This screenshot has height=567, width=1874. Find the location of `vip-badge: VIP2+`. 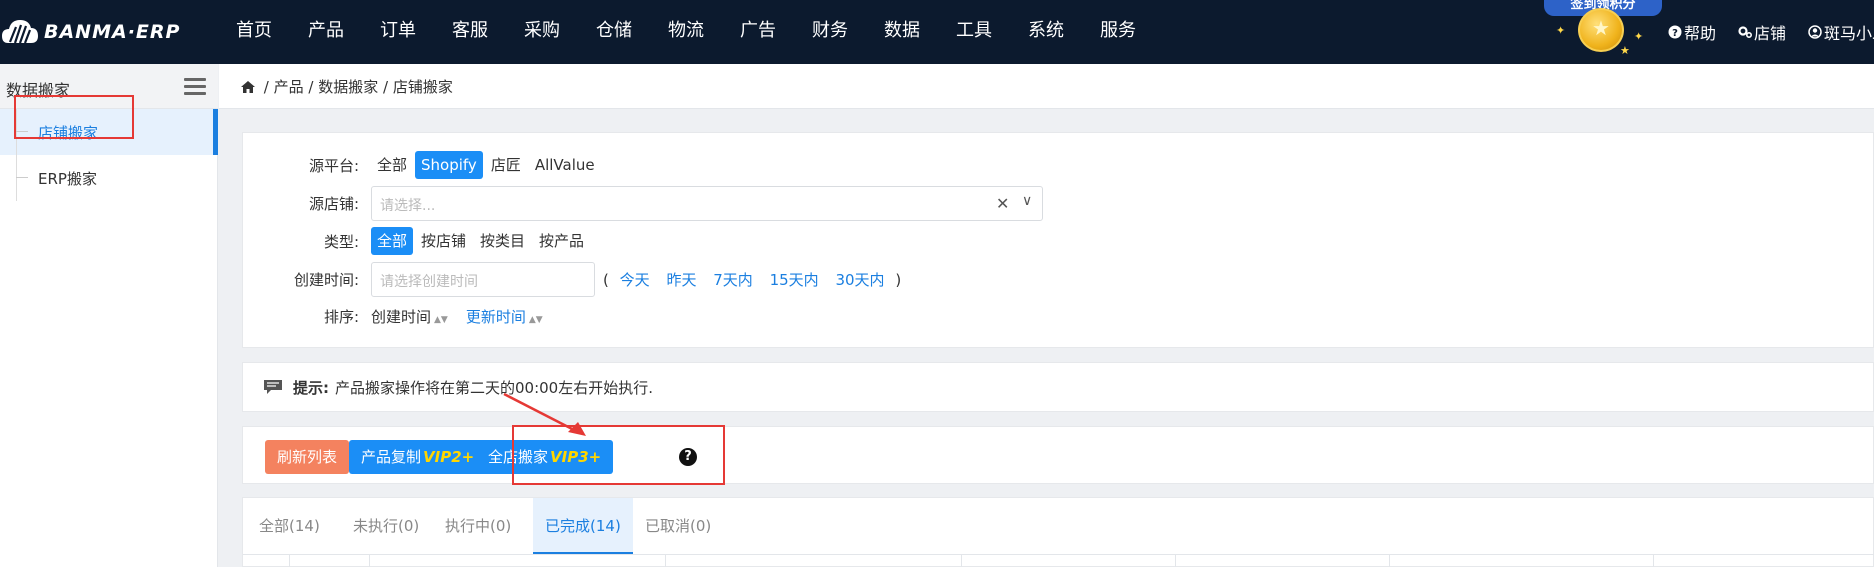

vip-badge: VIP2+ is located at coordinates (449, 457).